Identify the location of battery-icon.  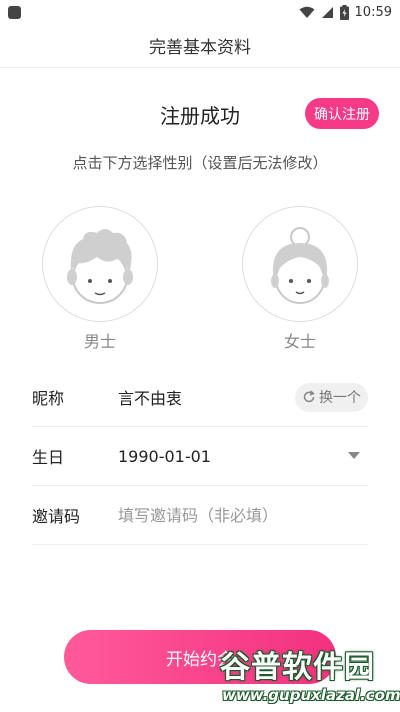
(344, 12).